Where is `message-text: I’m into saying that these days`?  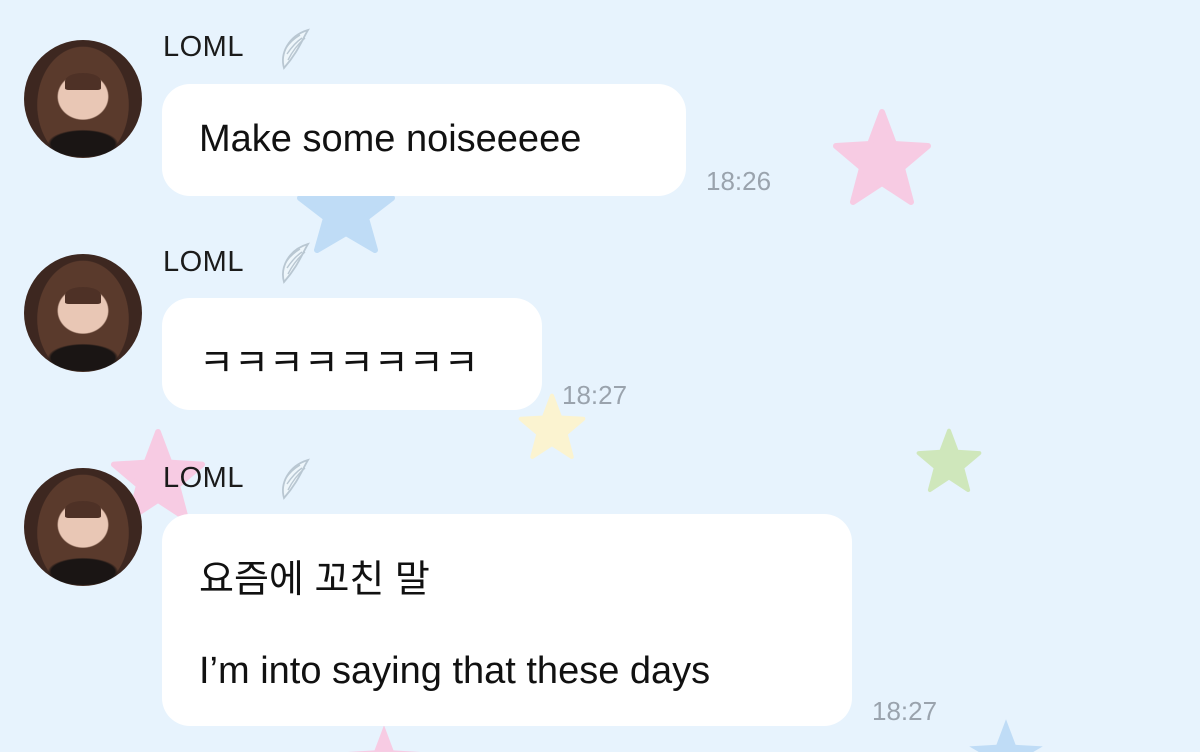
message-text: I’m into saying that these days is located at coordinates (455, 671).